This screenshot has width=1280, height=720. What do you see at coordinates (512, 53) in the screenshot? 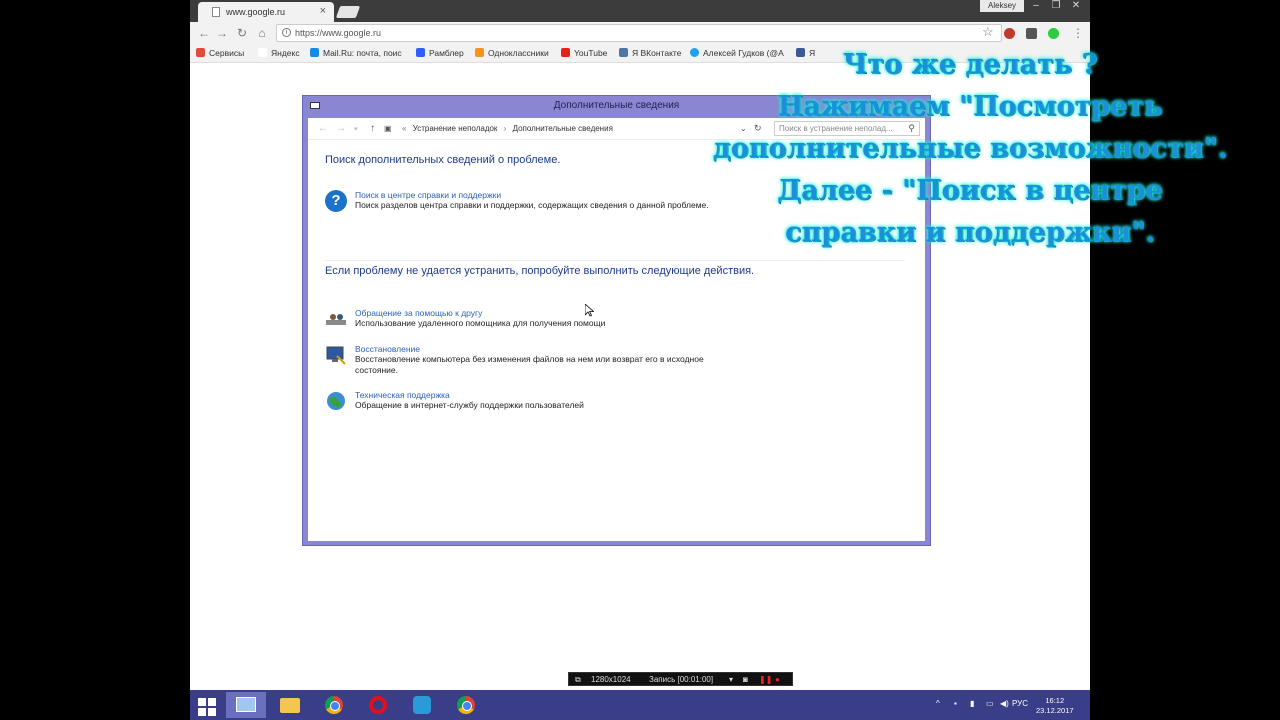
I see `bookmark-odnoklassniki: Одноклассники` at bounding box center [512, 53].